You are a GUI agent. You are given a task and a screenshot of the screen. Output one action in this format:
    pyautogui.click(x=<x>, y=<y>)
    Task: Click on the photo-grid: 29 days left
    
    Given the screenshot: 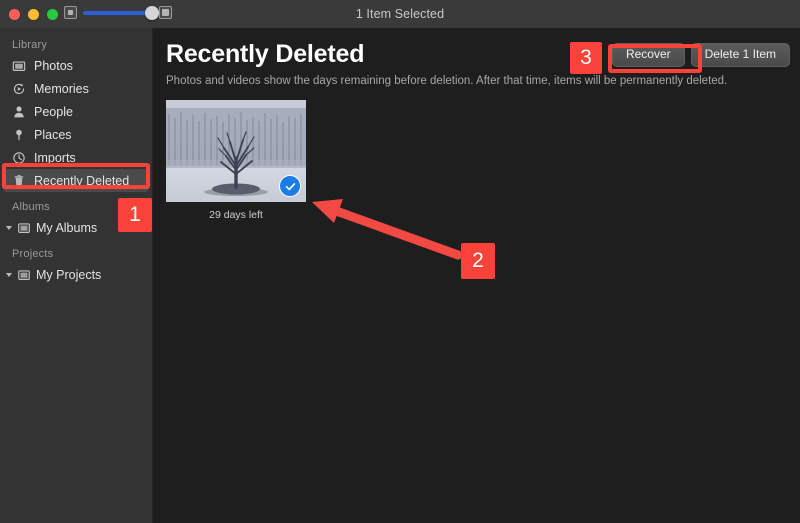 What is the action you would take?
    pyautogui.click(x=236, y=160)
    